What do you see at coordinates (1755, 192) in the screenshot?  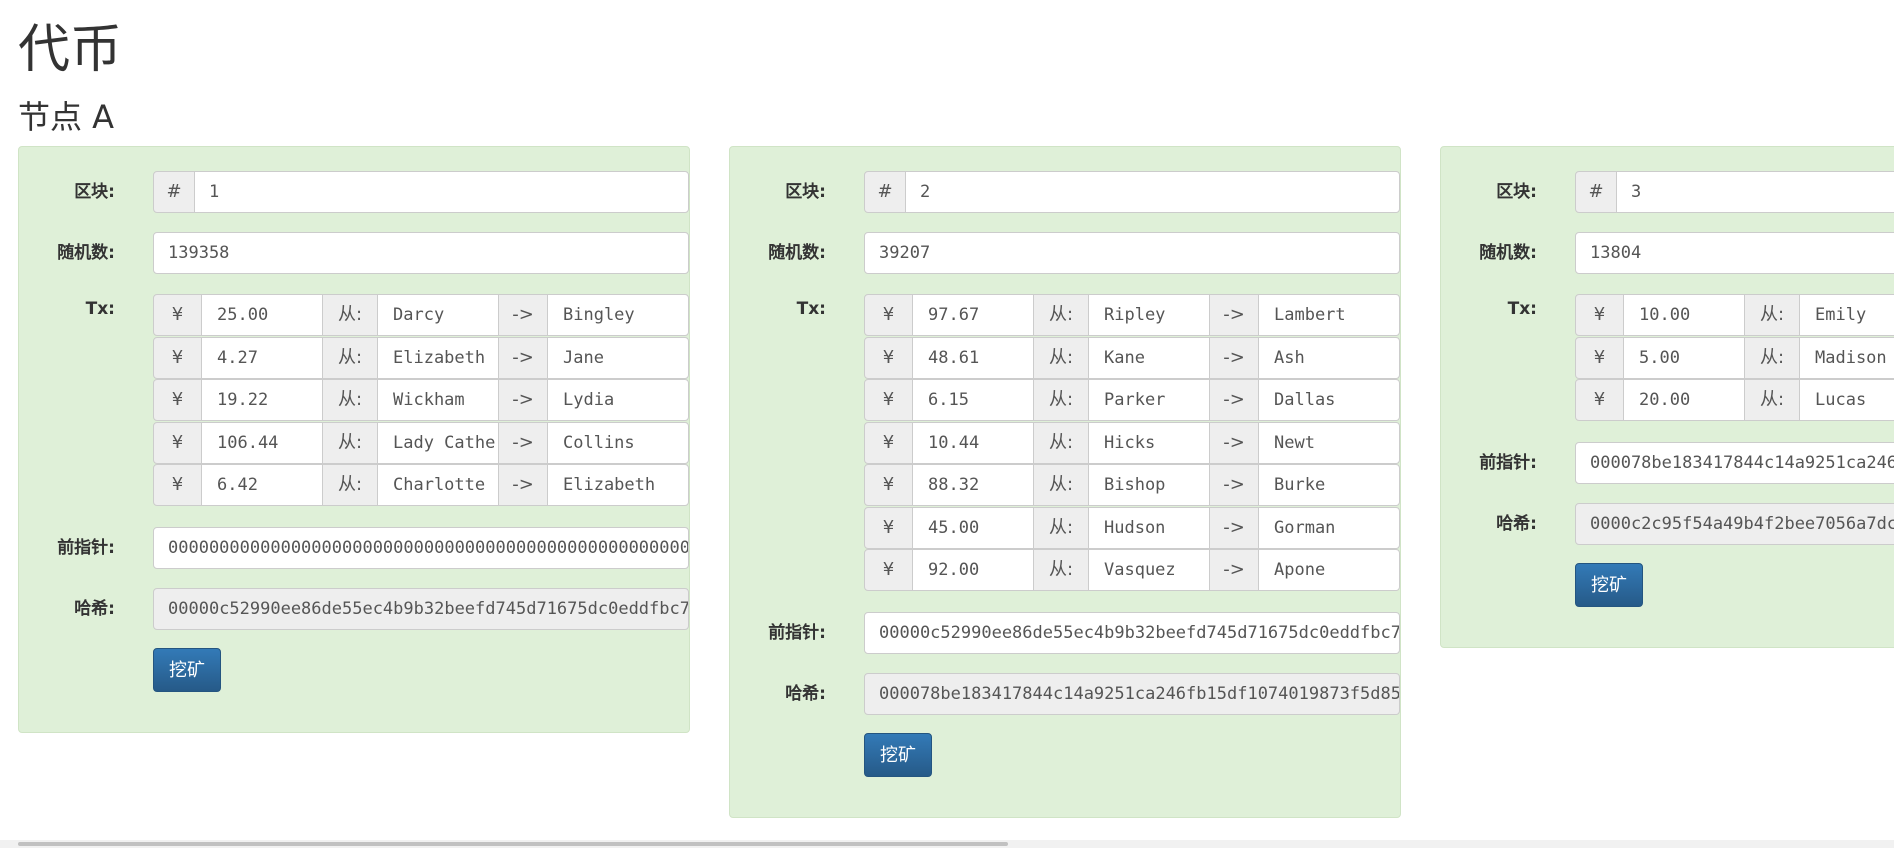 I see `block-number-input: 3` at bounding box center [1755, 192].